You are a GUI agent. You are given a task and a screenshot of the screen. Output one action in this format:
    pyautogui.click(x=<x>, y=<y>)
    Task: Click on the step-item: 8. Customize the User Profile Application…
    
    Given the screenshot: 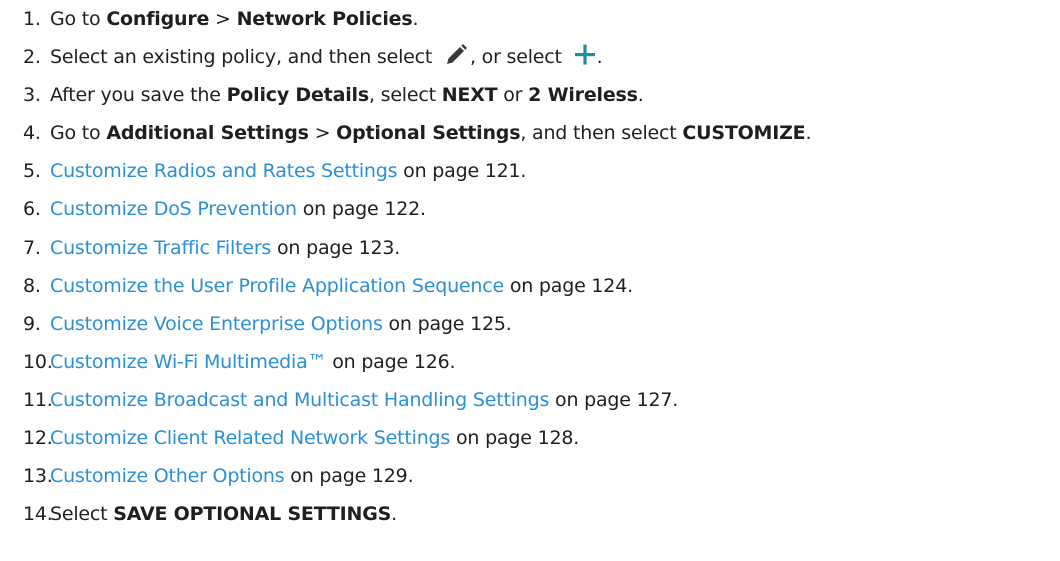 What is the action you would take?
    pyautogui.click(x=530, y=286)
    